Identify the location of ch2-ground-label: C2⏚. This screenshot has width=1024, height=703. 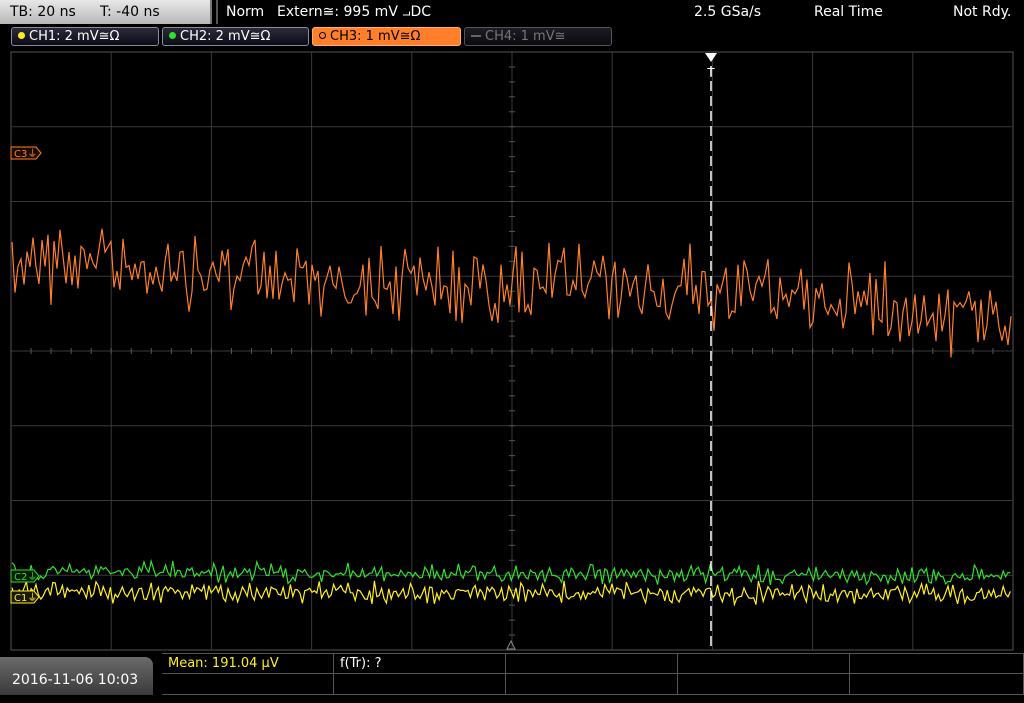
(25, 577).